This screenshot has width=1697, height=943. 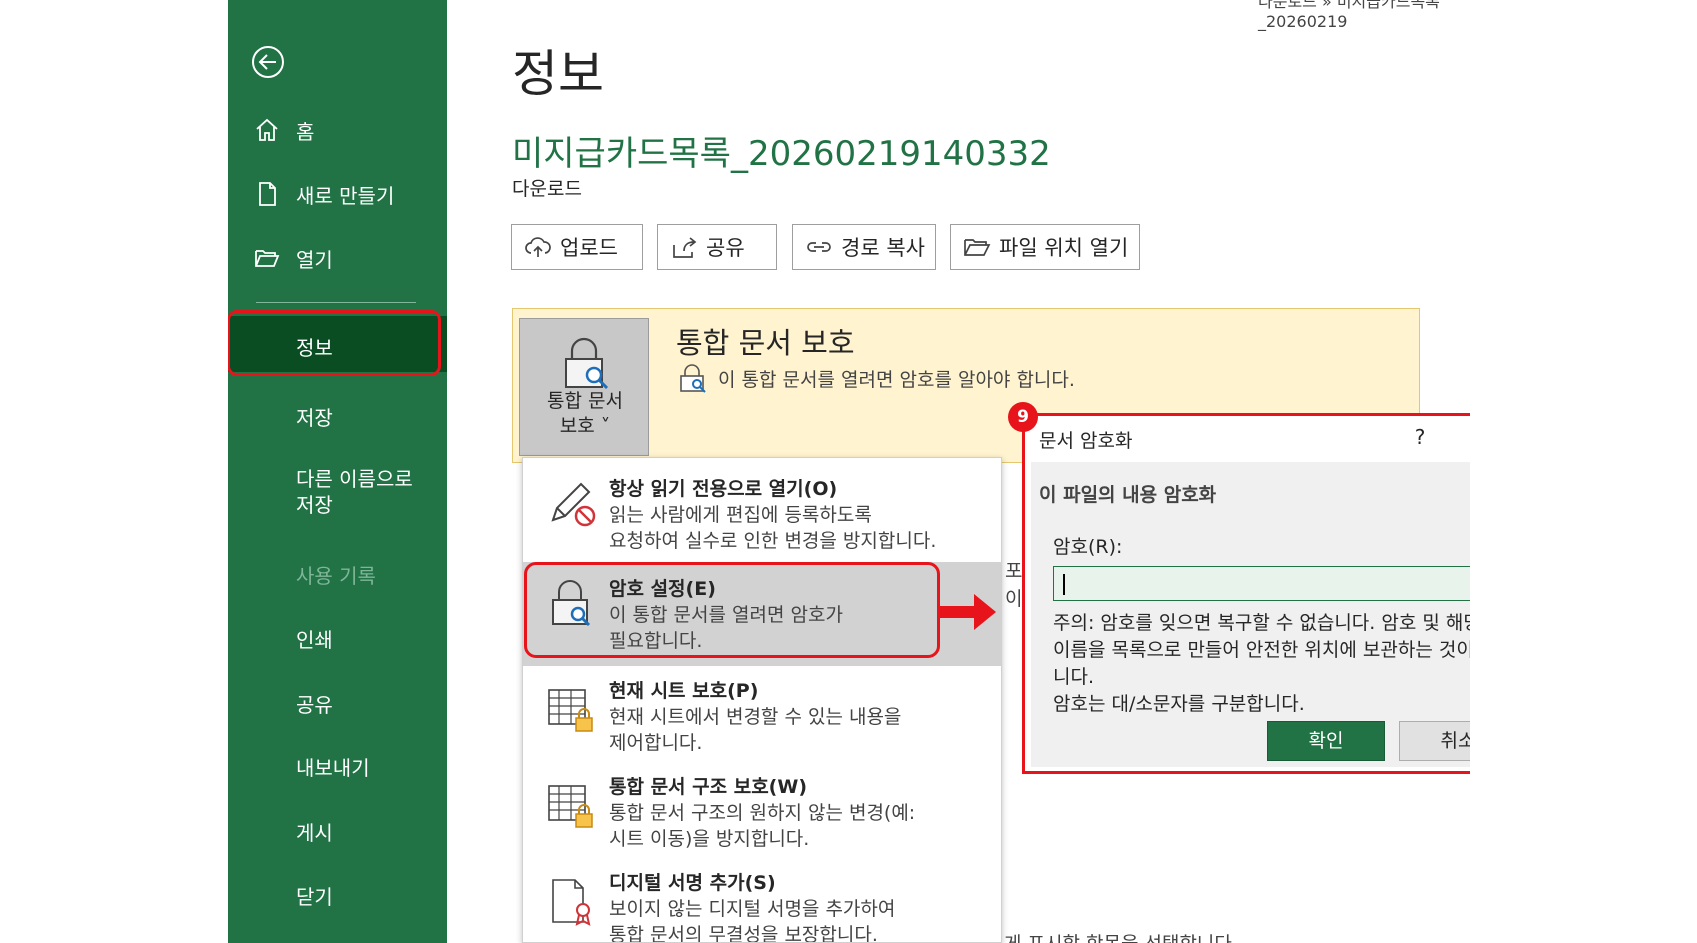 I want to click on sidebar-item-save: 저장, so click(x=337, y=415).